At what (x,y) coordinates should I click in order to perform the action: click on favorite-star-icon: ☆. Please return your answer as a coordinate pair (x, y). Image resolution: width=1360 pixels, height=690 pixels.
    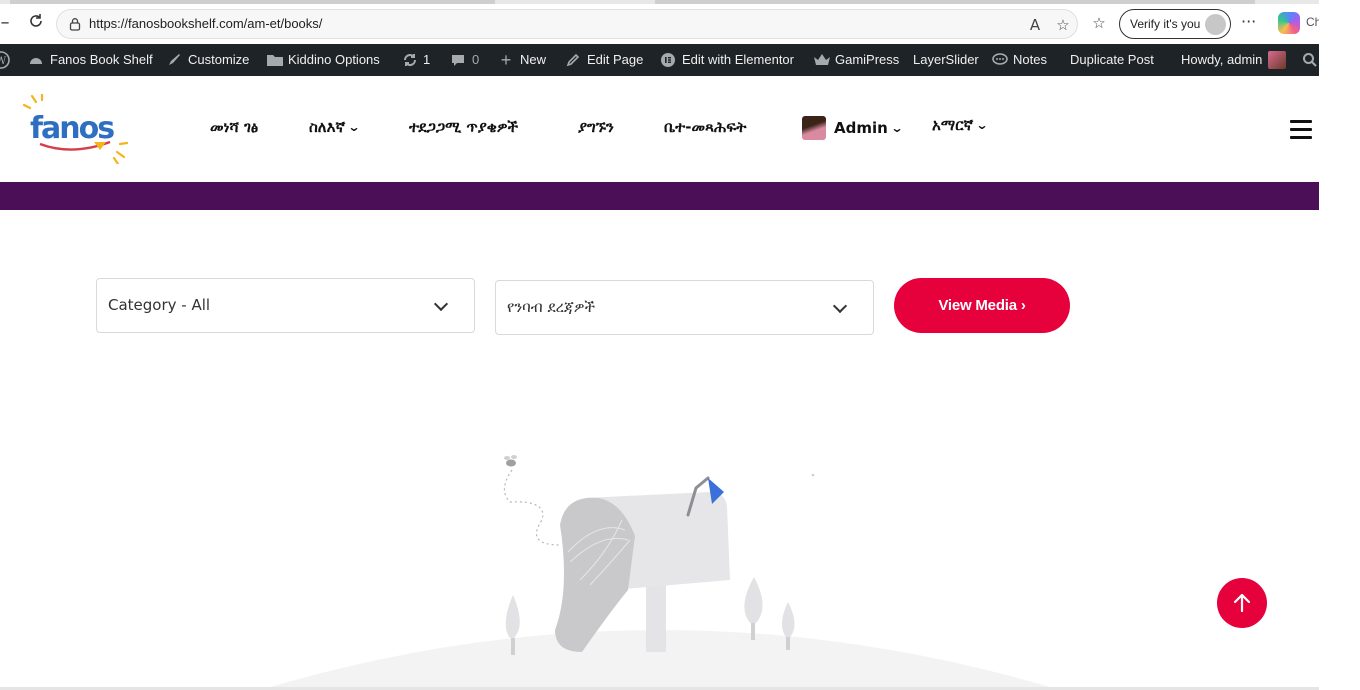
    Looking at the image, I should click on (1063, 25).